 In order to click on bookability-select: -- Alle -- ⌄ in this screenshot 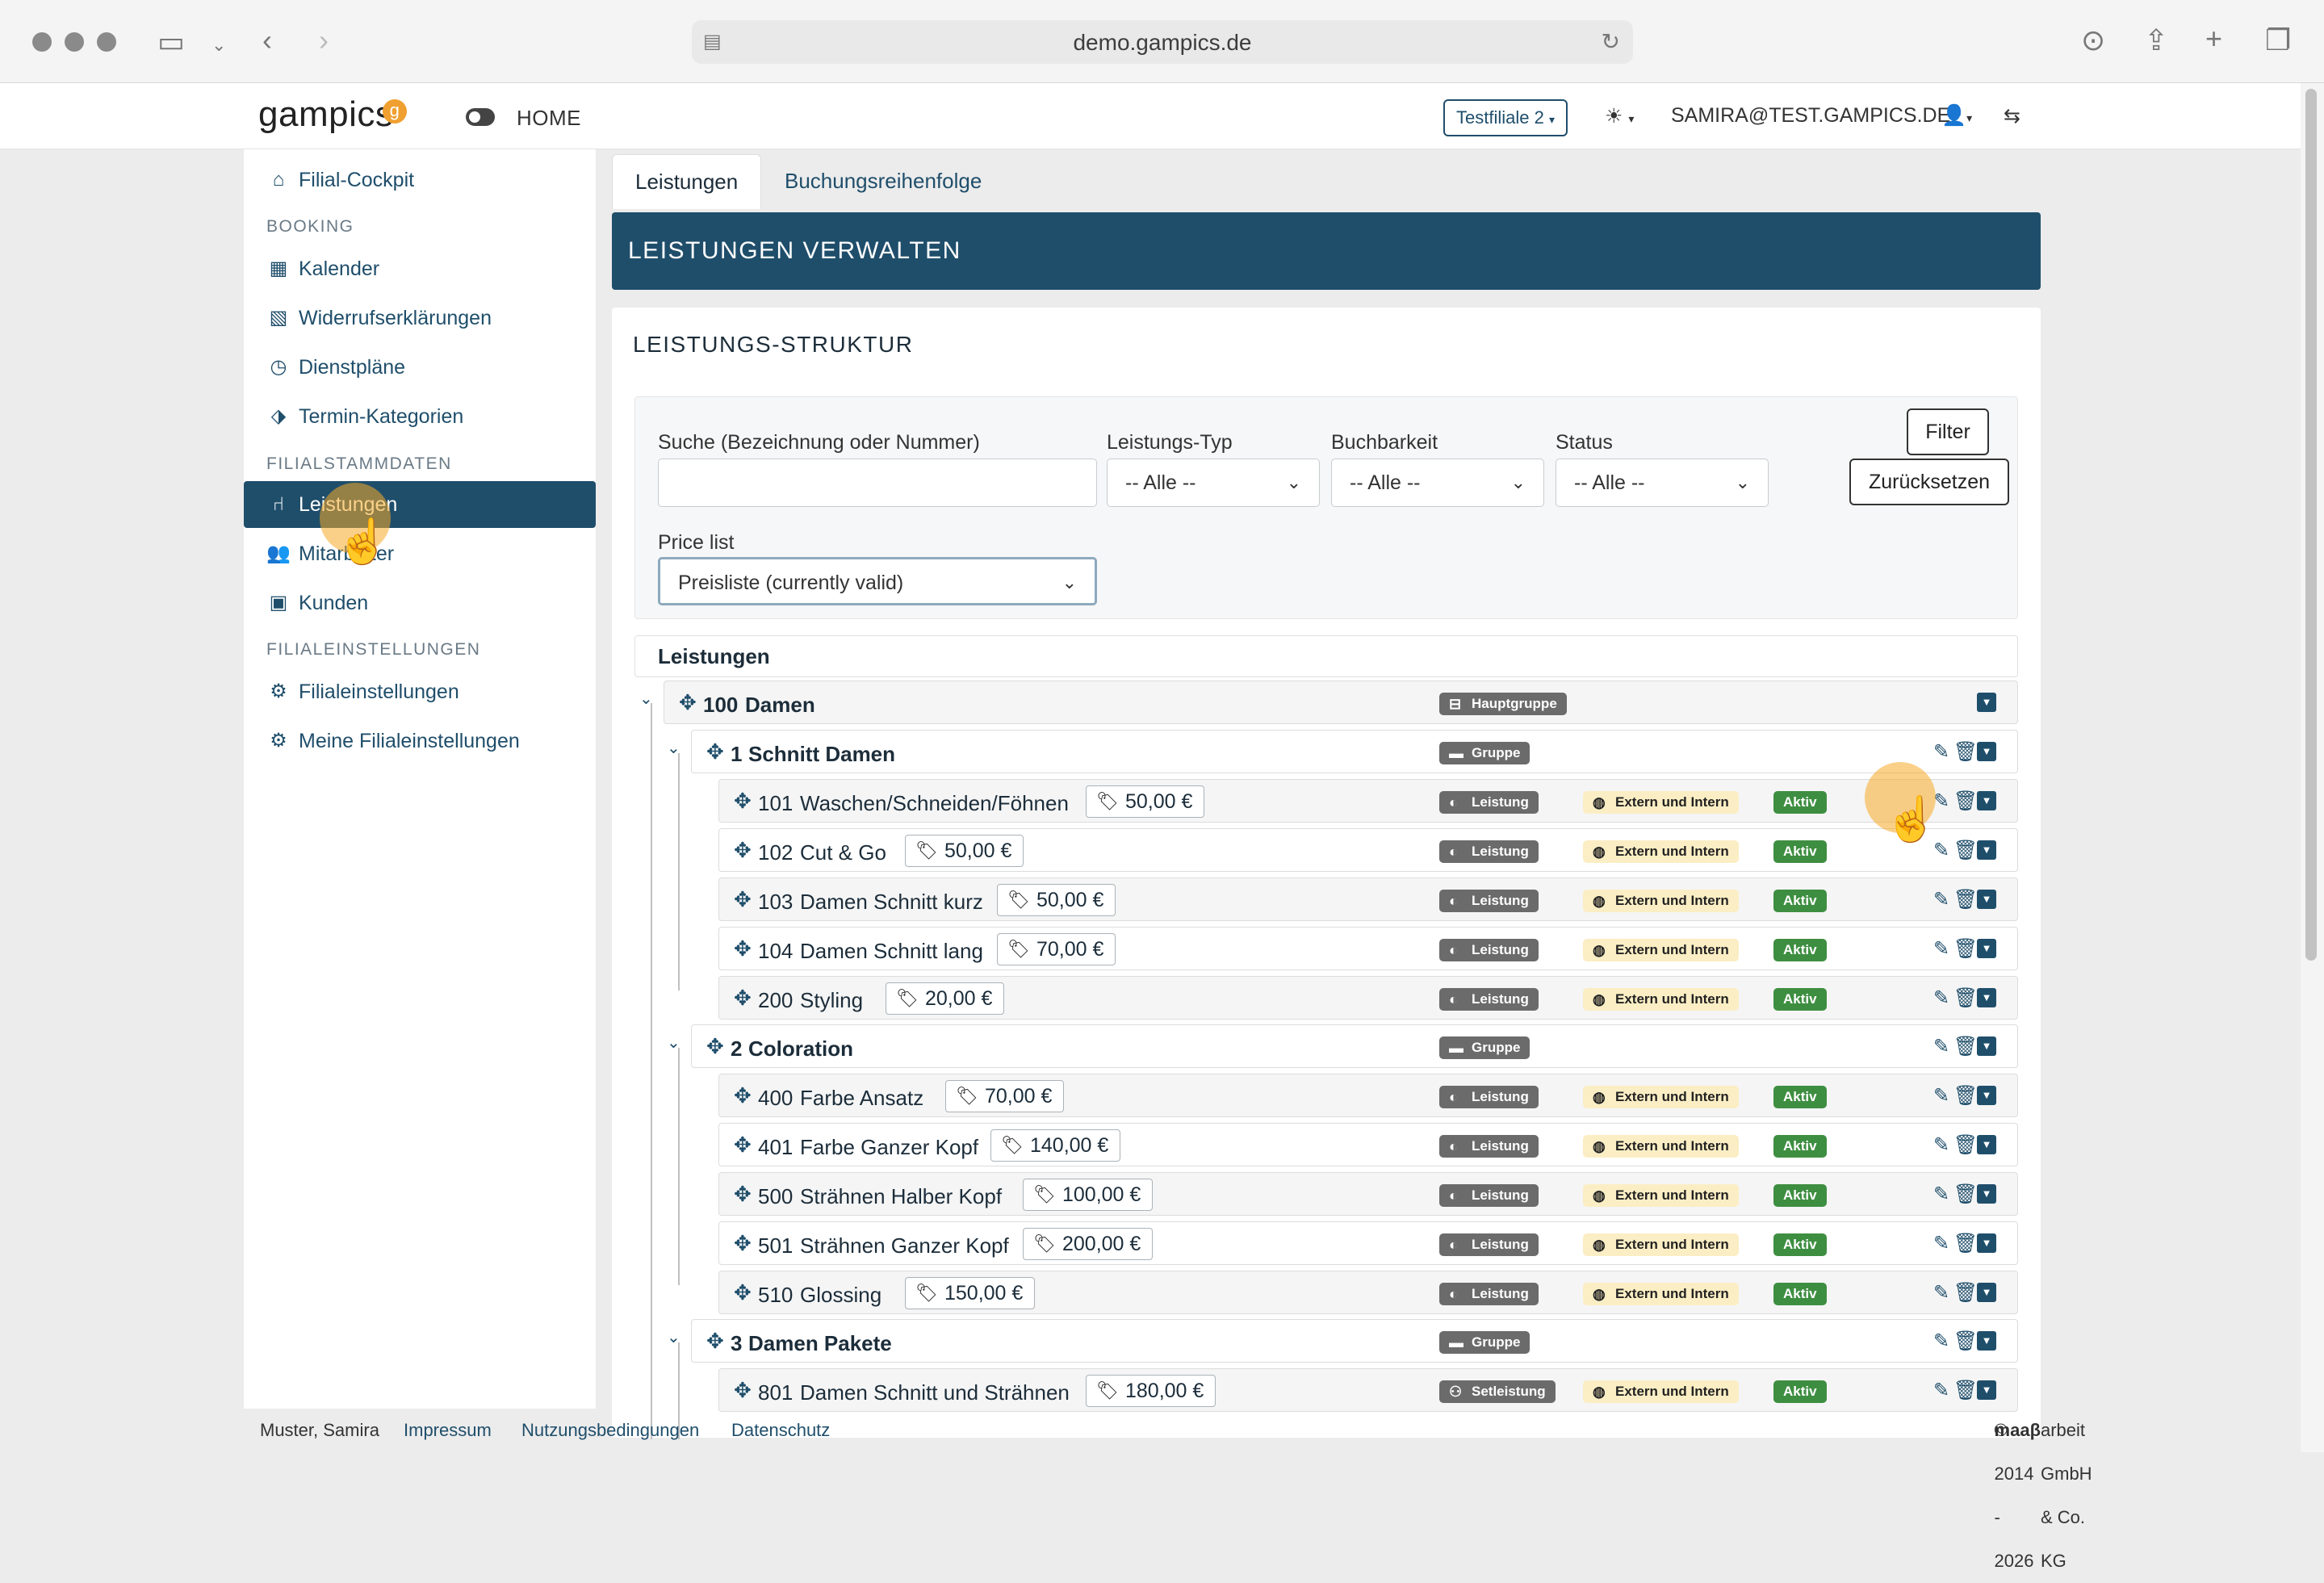, I will do `click(1437, 483)`.